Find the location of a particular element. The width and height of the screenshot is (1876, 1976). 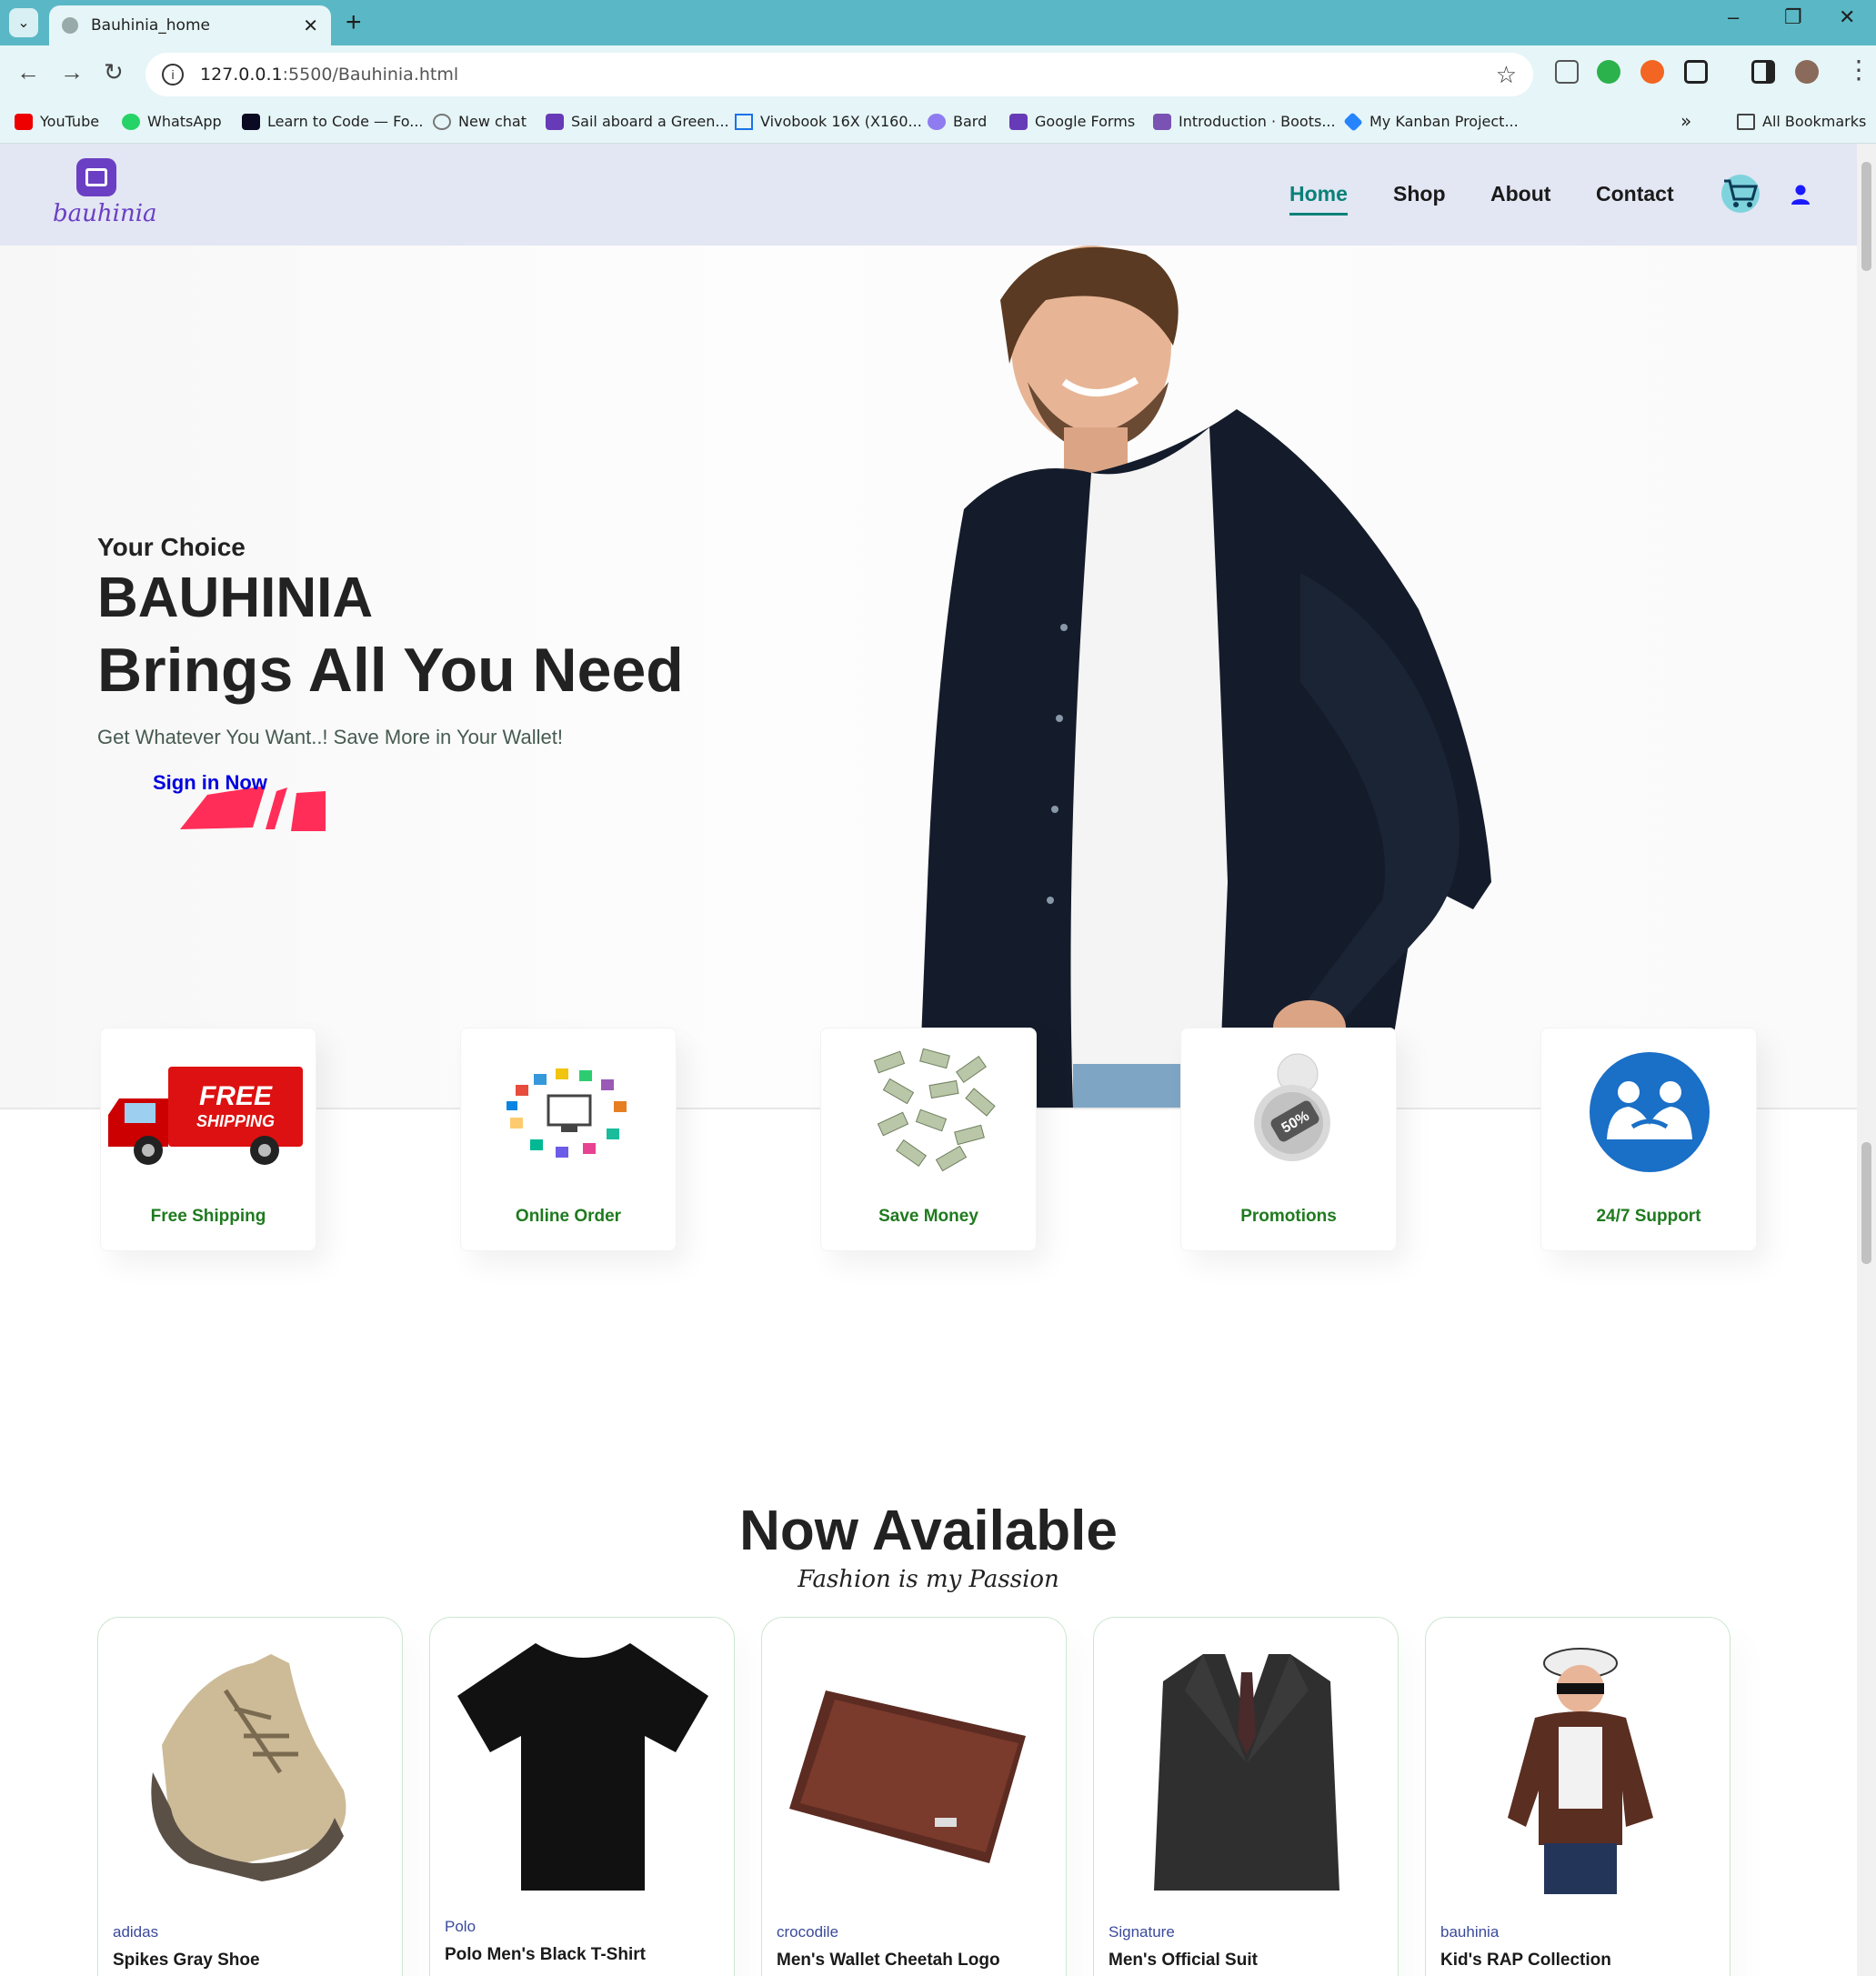

product-card: adidas Spikes Gray Shoe is located at coordinates (250, 1796).